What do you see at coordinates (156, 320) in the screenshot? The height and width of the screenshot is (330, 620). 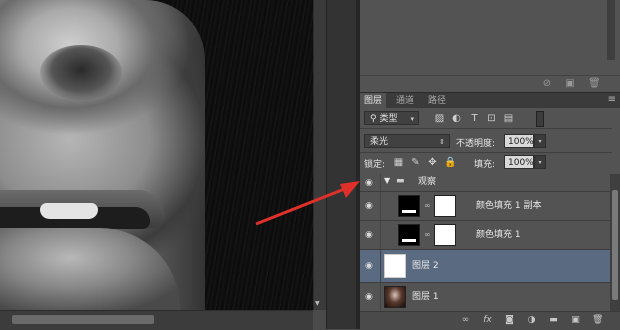 I see `horizontal-scrollbar` at bounding box center [156, 320].